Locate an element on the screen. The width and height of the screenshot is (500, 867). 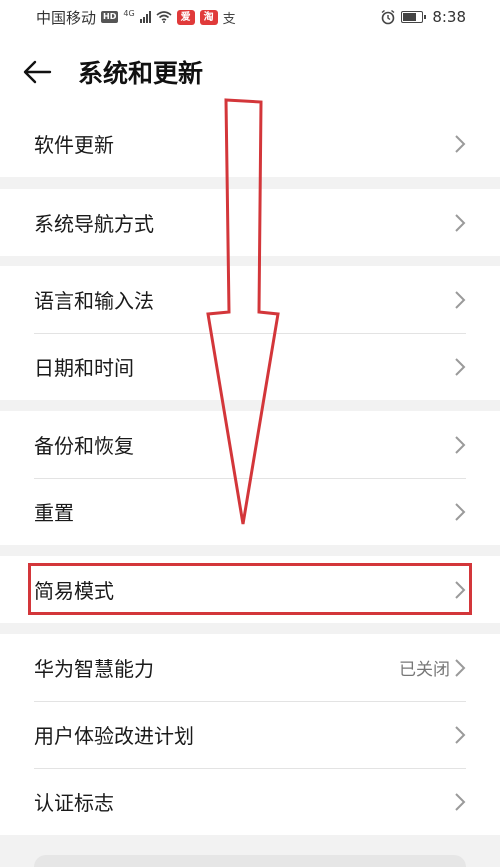
list-item-label: 备份和恢复 is located at coordinates (84, 446).